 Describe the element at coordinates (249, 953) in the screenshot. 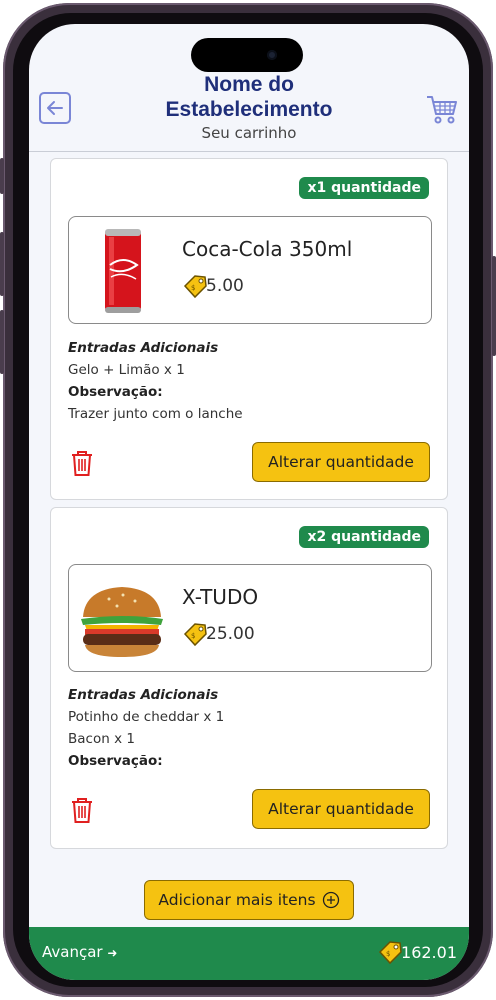

I see `checkout-footer: Avançar ➜ $ 162.01` at that location.